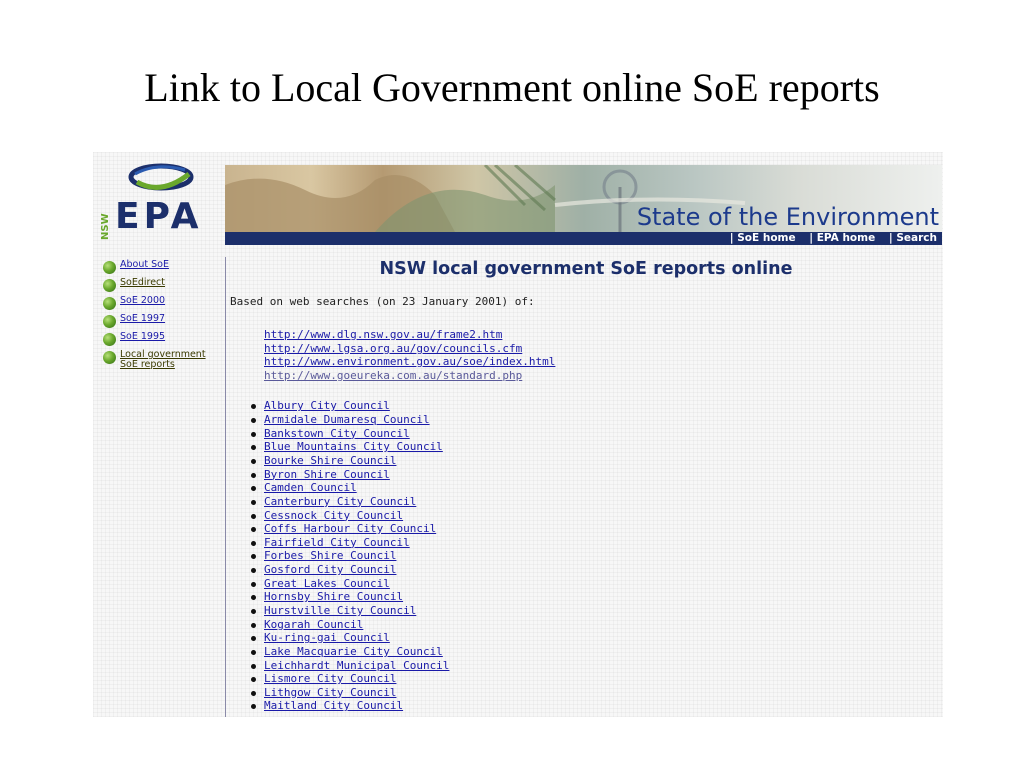  What do you see at coordinates (842, 238) in the screenshot?
I see `nav-epa-home-link: | EPA home` at bounding box center [842, 238].